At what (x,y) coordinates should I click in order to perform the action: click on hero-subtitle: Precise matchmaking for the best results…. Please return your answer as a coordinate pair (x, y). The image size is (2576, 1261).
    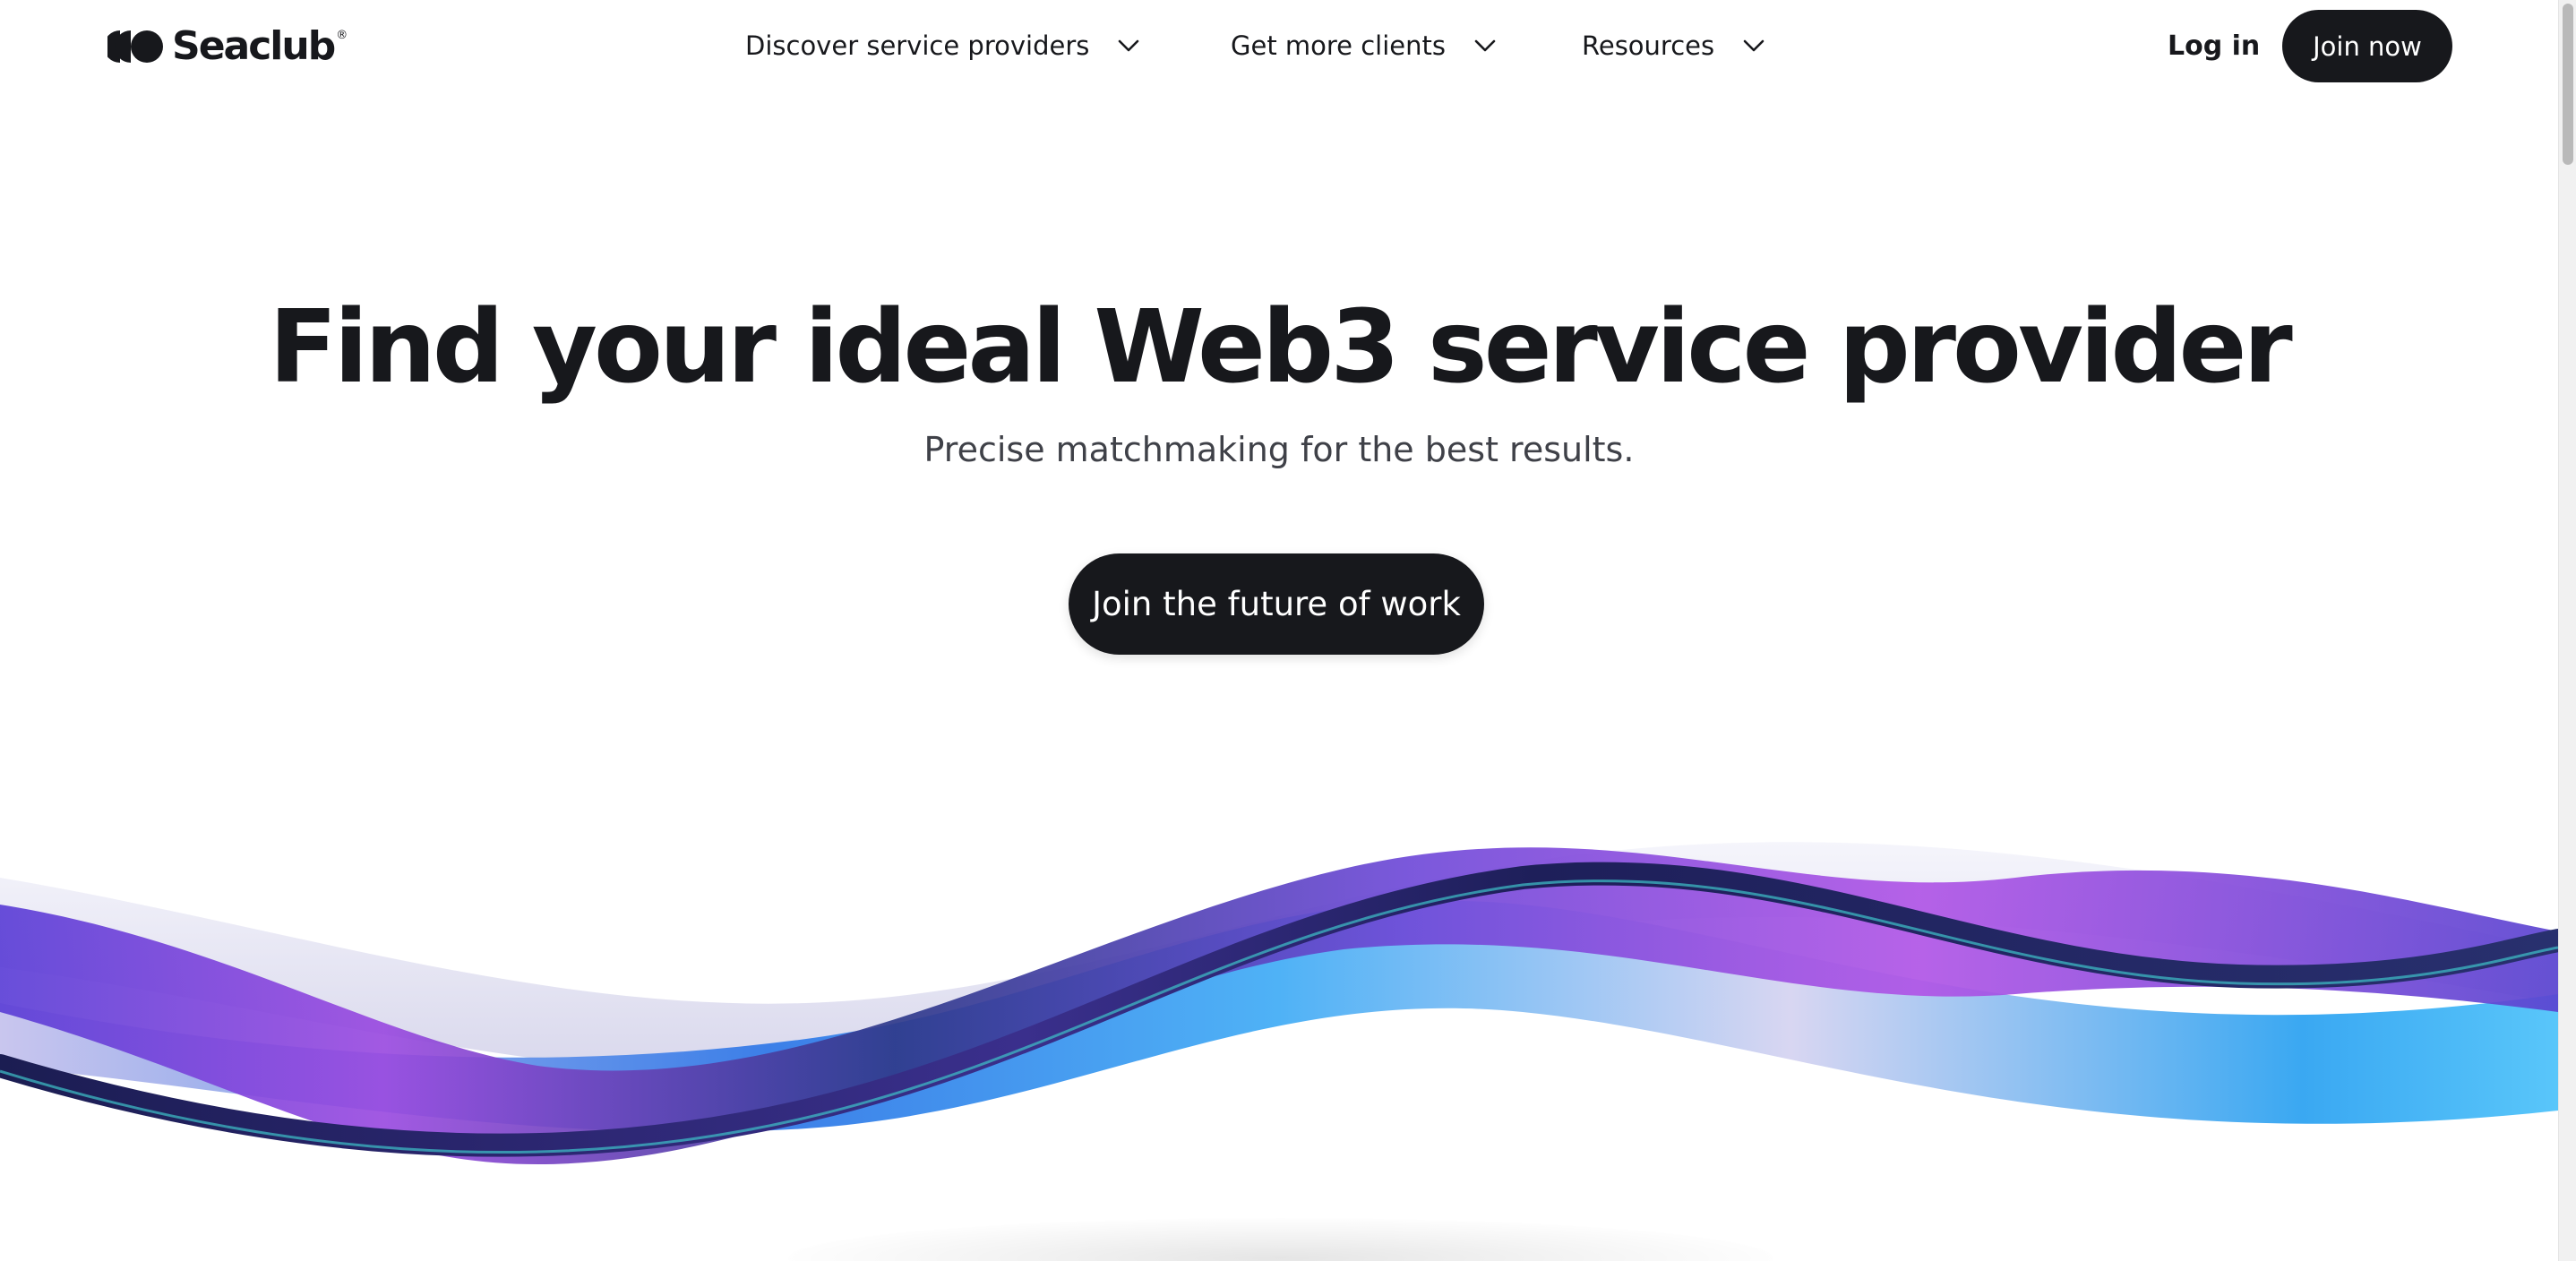
    Looking at the image, I should click on (1279, 450).